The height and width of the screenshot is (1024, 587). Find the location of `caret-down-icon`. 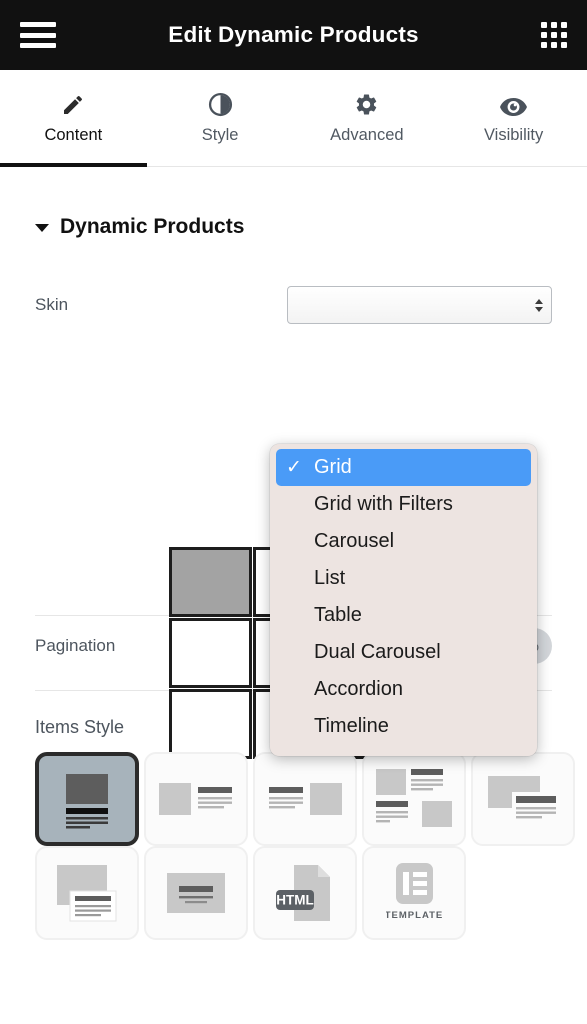

caret-down-icon is located at coordinates (42, 228).